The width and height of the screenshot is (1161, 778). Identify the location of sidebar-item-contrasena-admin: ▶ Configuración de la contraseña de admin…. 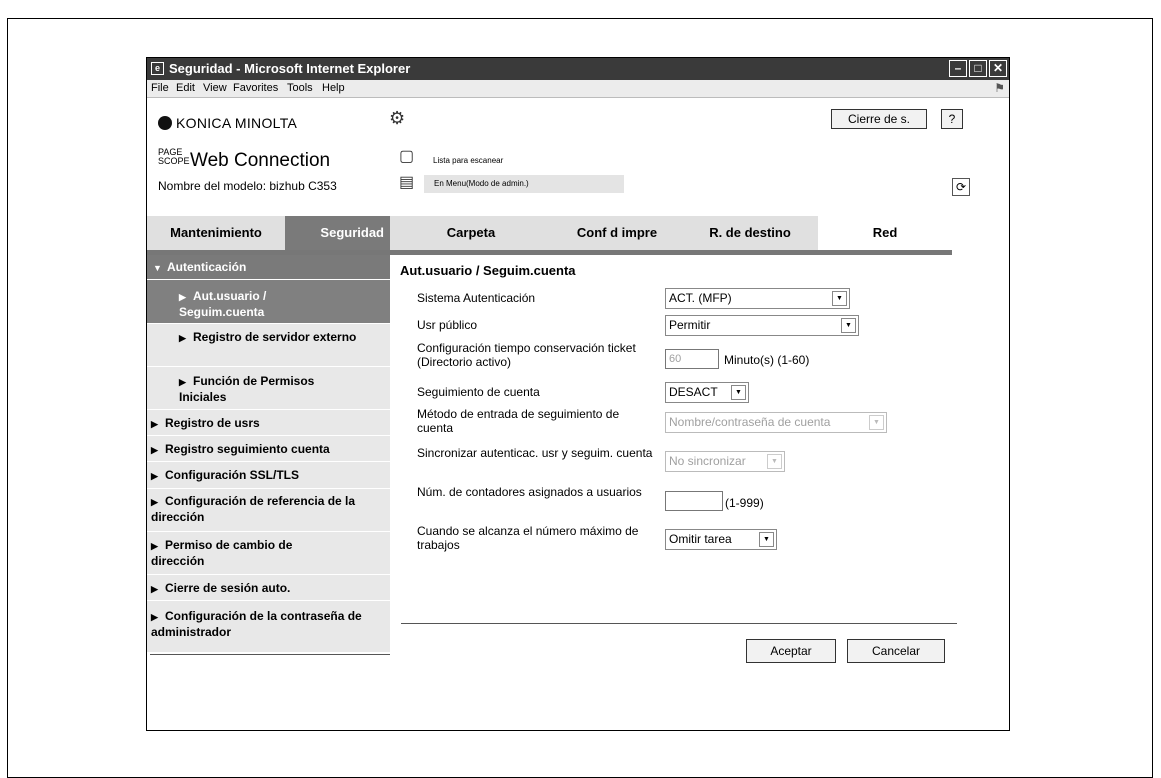
(268, 627).